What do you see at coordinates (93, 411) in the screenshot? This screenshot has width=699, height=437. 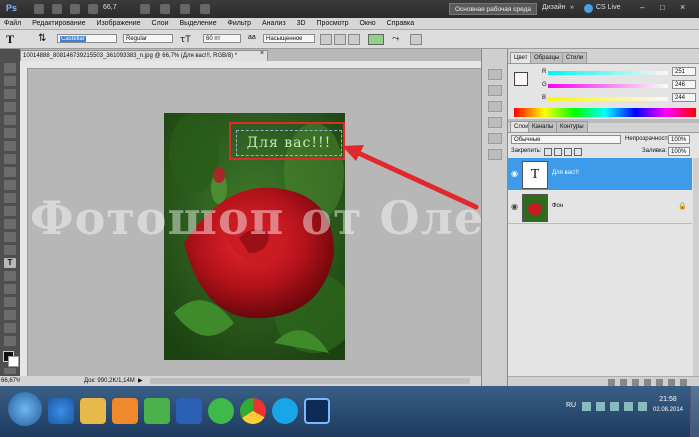 I see `explorer-icon` at bounding box center [93, 411].